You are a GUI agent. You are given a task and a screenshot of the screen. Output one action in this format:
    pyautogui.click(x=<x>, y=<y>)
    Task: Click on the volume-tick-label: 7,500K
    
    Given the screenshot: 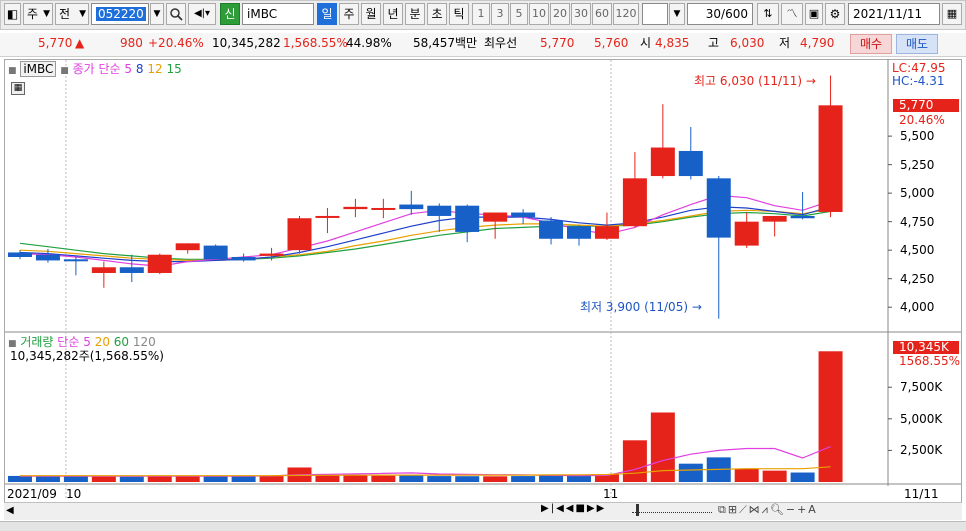 What is the action you would take?
    pyautogui.click(x=921, y=387)
    